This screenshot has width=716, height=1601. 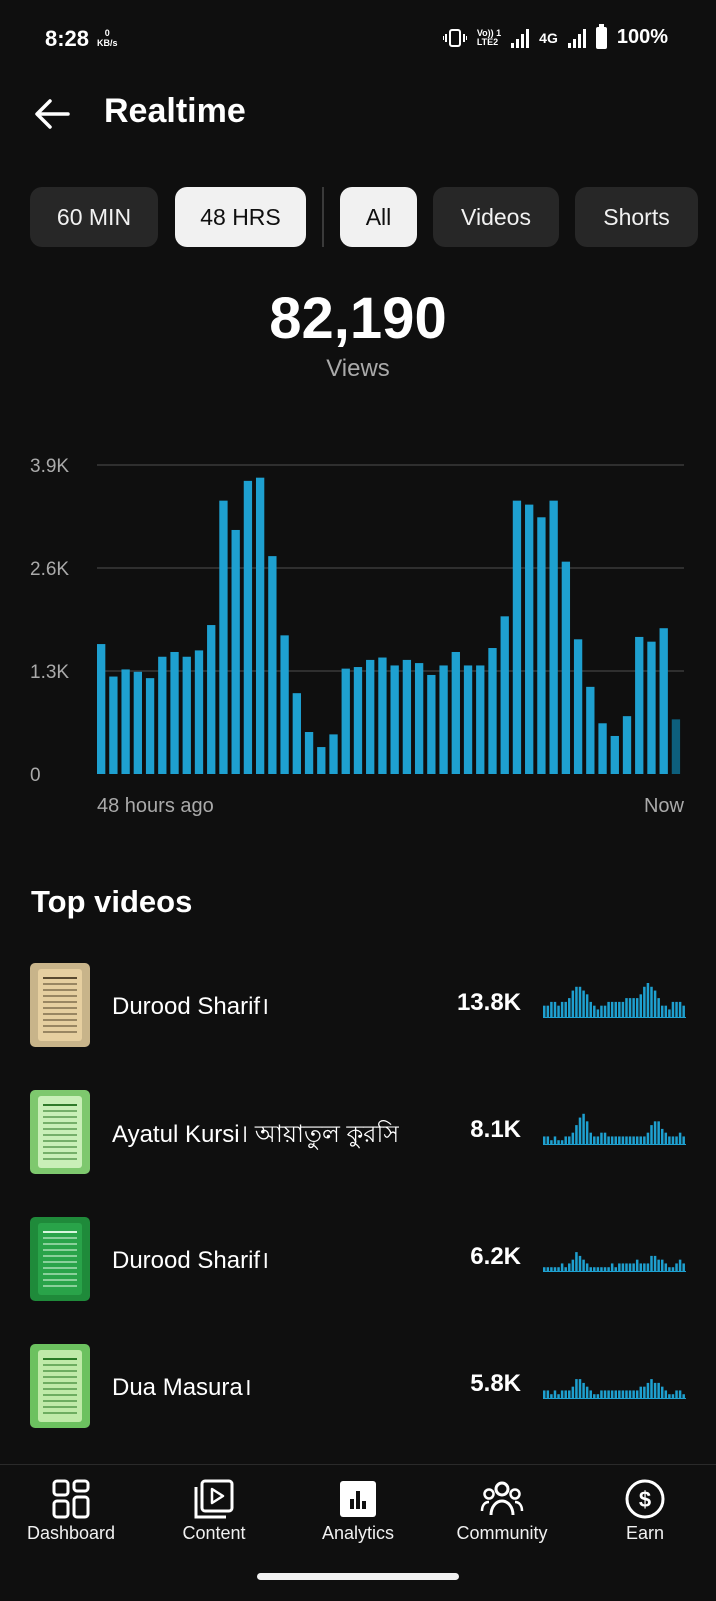 I want to click on home-indicator, so click(x=358, y=1576).